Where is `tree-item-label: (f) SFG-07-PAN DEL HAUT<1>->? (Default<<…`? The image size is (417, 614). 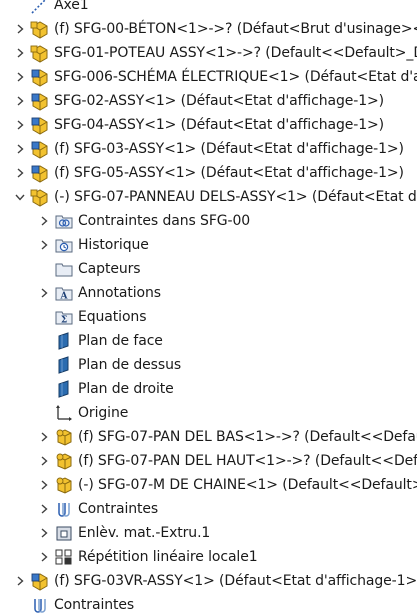
tree-item-label: (f) SFG-07-PAN DEL HAUT<1>->? (Default<<… is located at coordinates (247, 461).